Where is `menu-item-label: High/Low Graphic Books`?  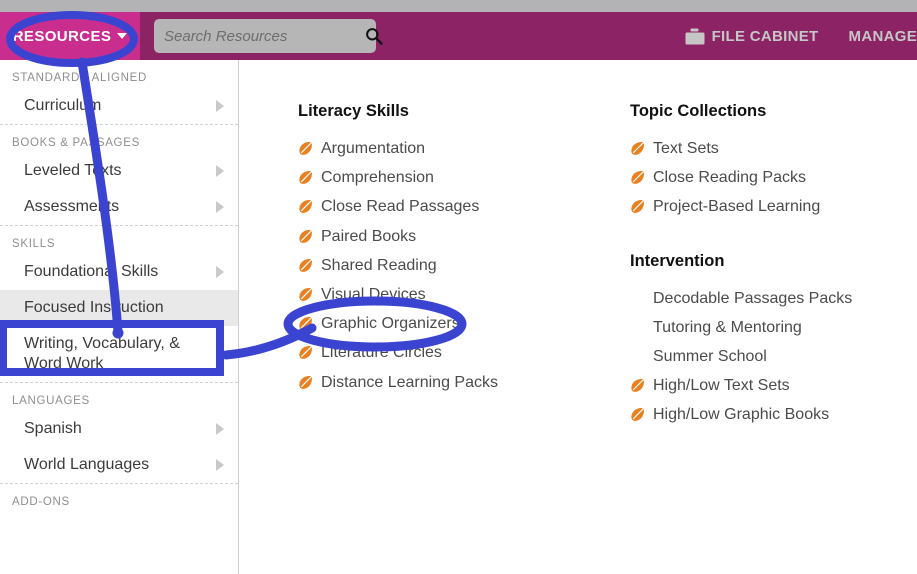 menu-item-label: High/Low Graphic Books is located at coordinates (741, 415).